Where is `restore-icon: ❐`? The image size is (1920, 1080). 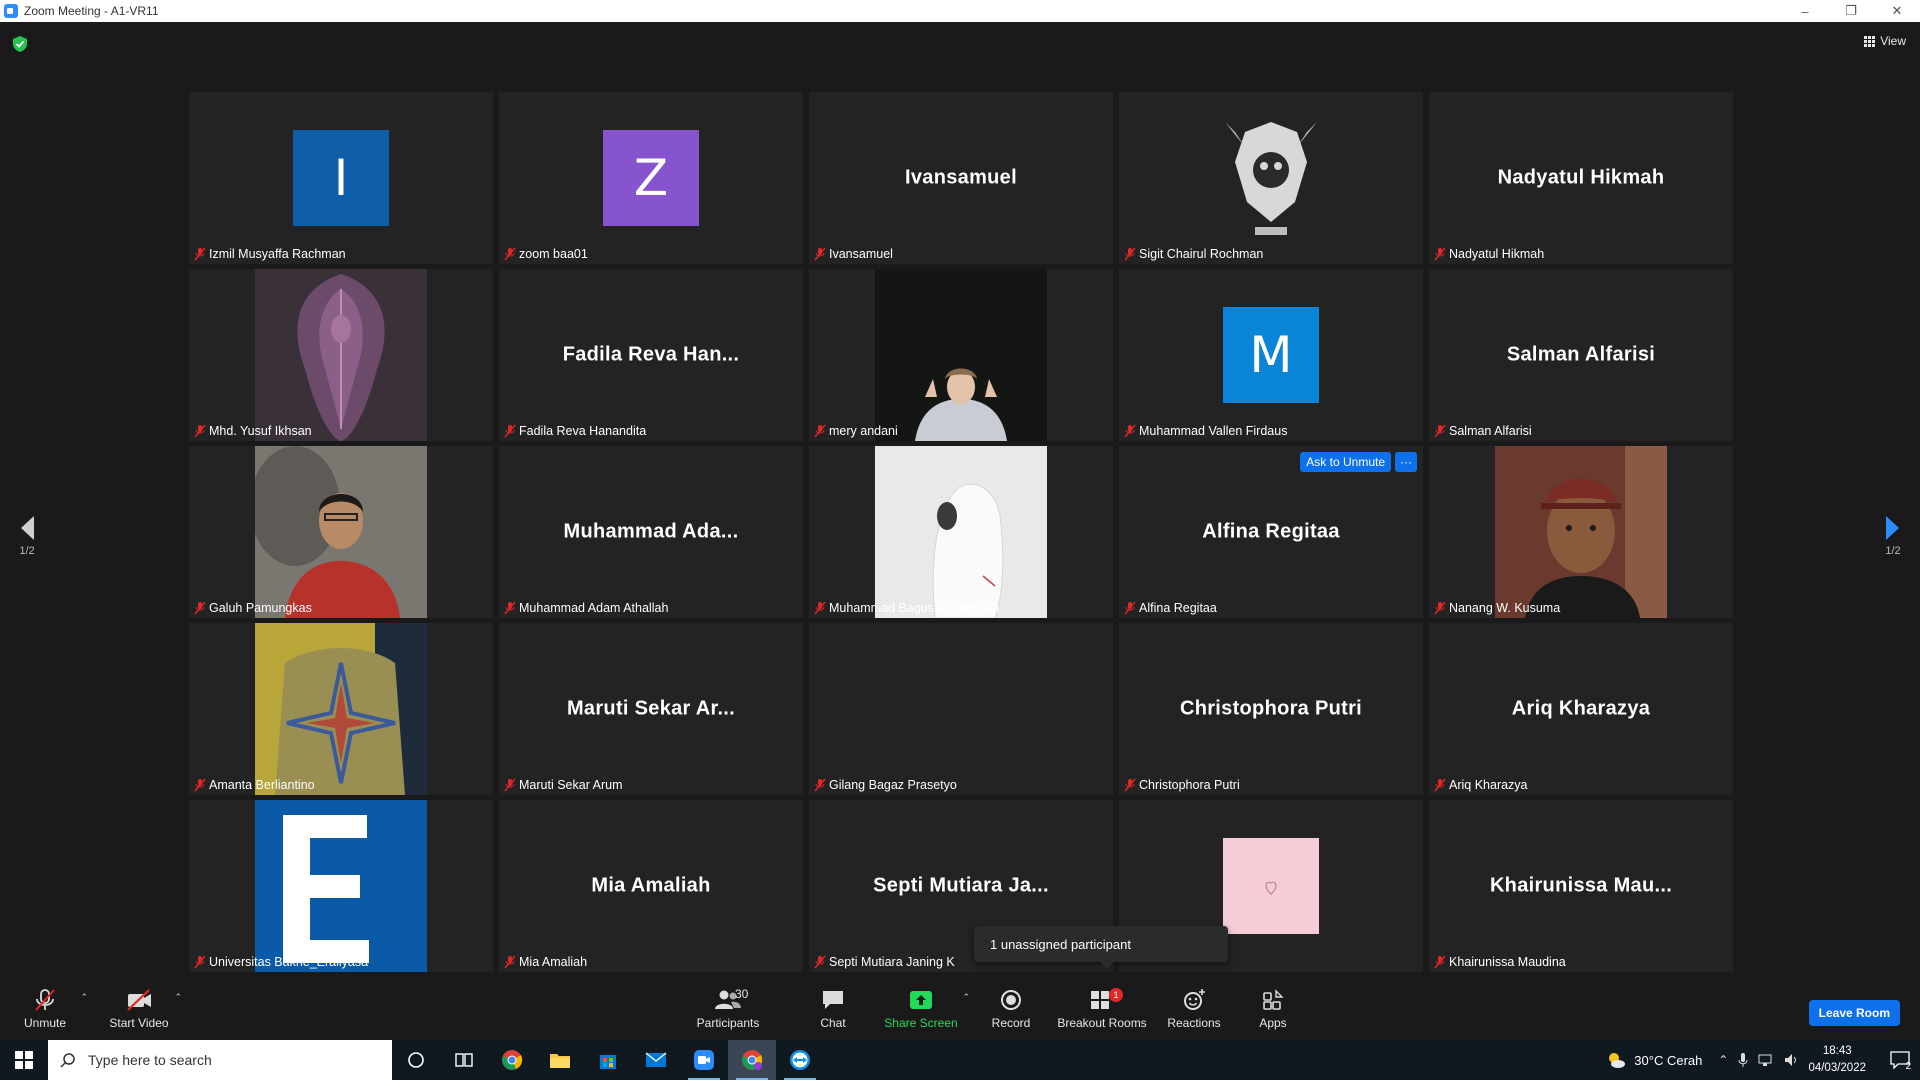
restore-icon: ❐ is located at coordinates (1851, 11).